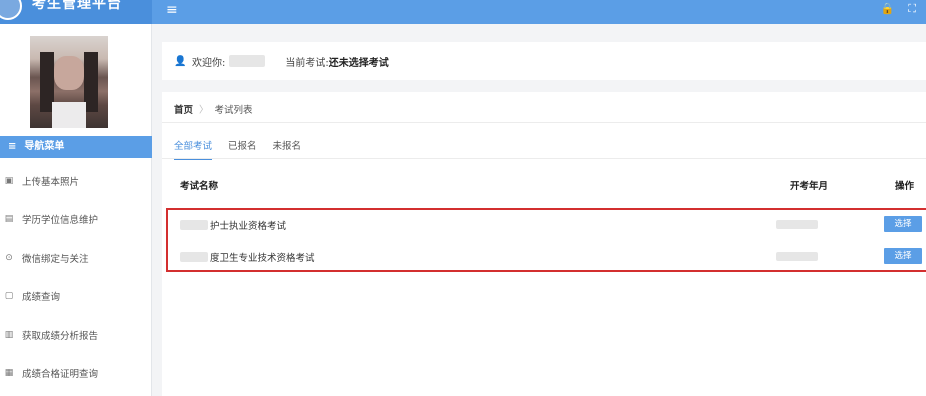 The height and width of the screenshot is (396, 926). What do you see at coordinates (44, 146) in the screenshot?
I see `nav-header-label: 导航菜单` at bounding box center [44, 146].